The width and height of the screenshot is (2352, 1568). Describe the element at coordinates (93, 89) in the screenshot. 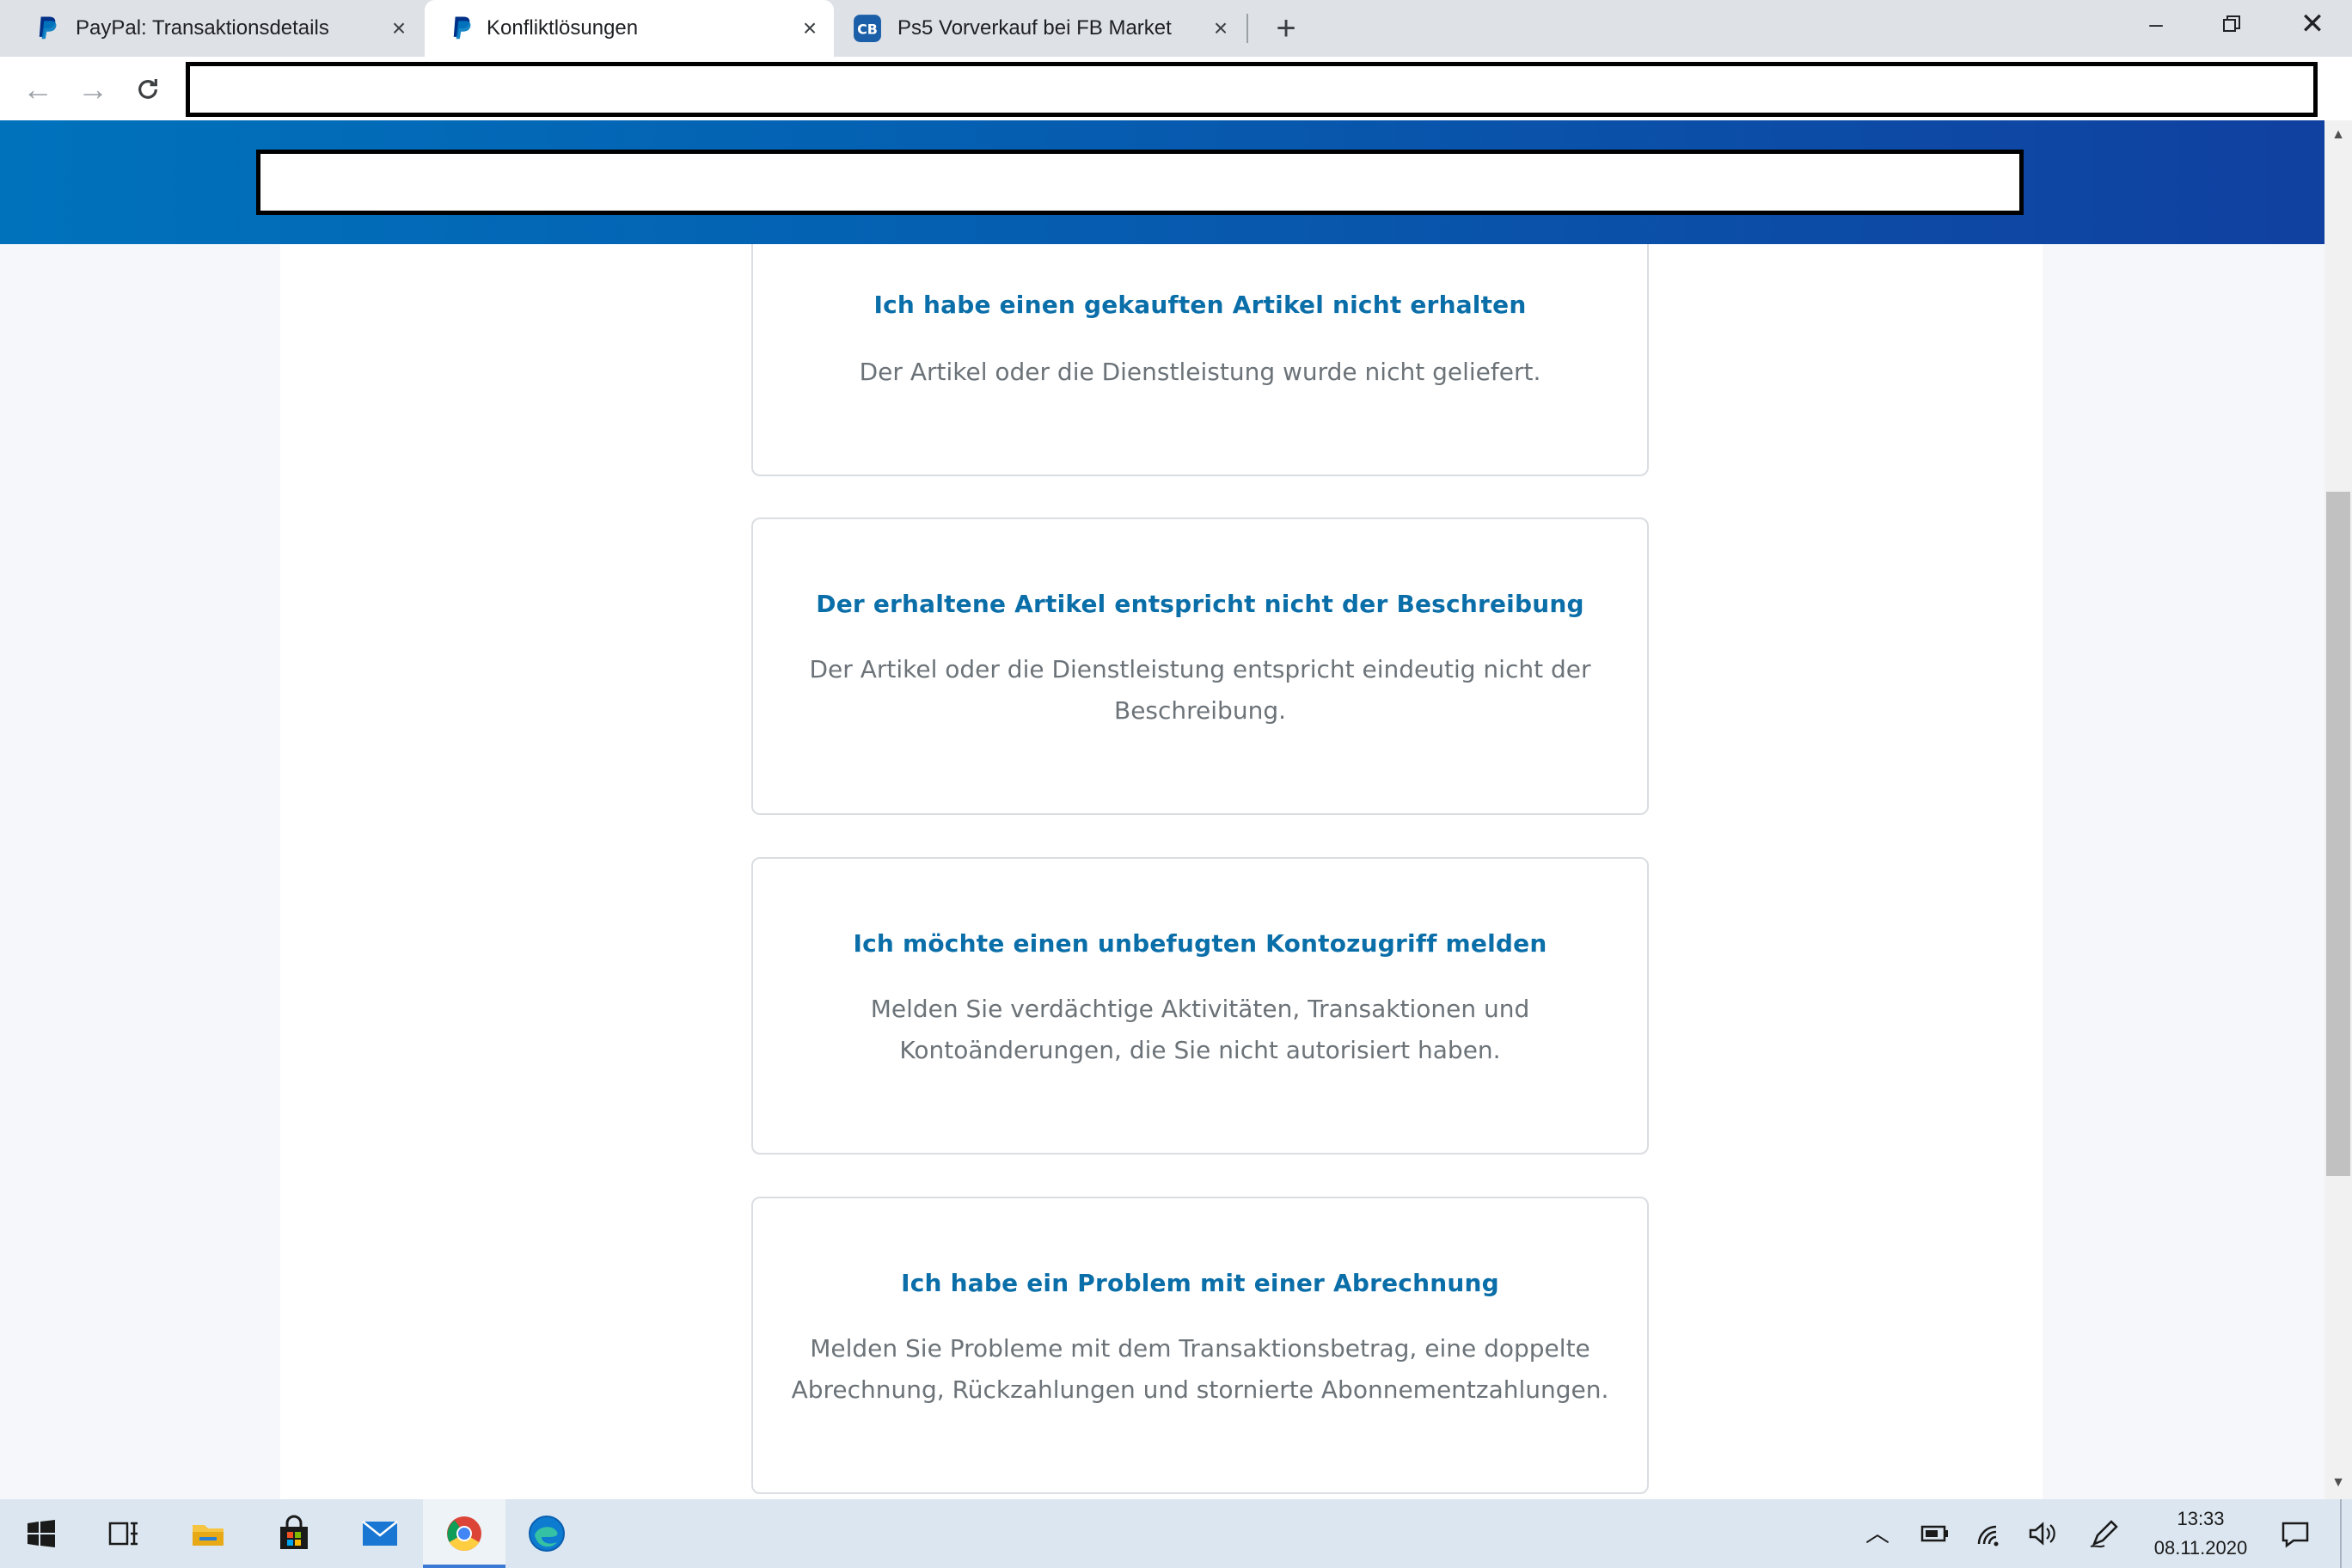

I see `forward-button: →` at that location.